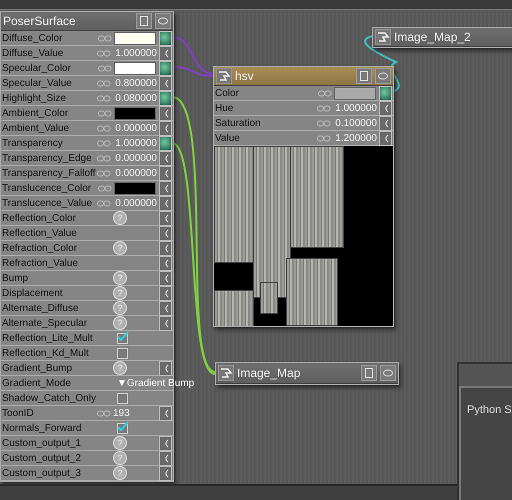  I want to click on node-title: Image_Map_2, so click(433, 37).